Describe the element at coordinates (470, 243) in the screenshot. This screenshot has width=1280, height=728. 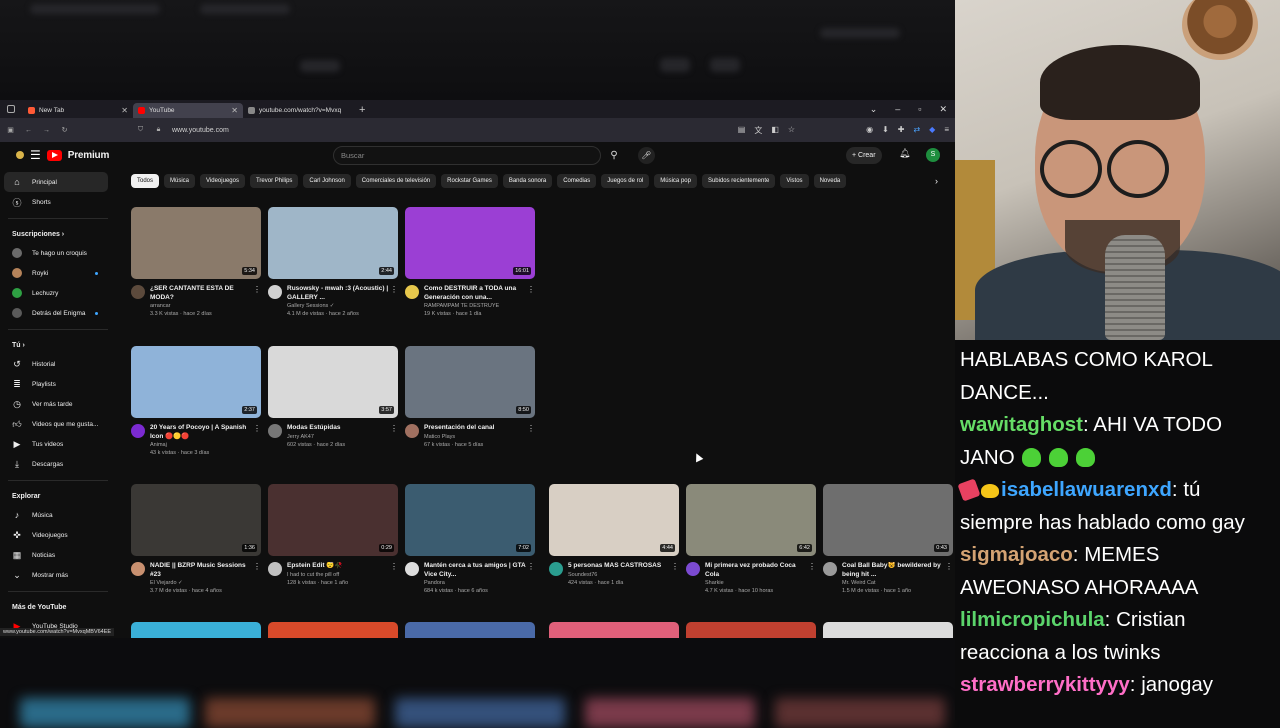
I see `video-thumbnail: 16:01` at that location.